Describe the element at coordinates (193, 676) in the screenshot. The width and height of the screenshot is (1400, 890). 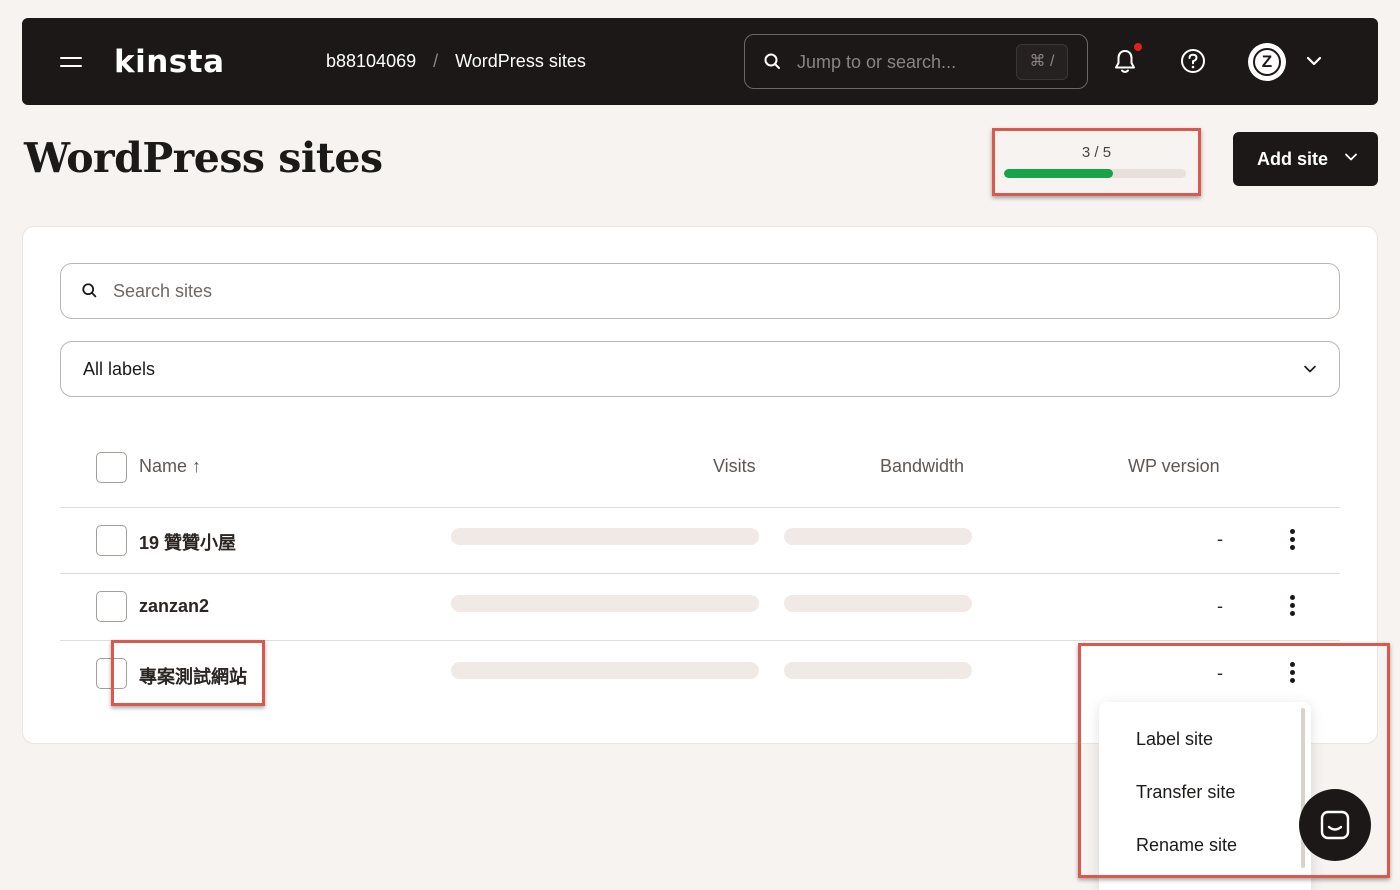
I see `site-name: 專案測試網站` at that location.